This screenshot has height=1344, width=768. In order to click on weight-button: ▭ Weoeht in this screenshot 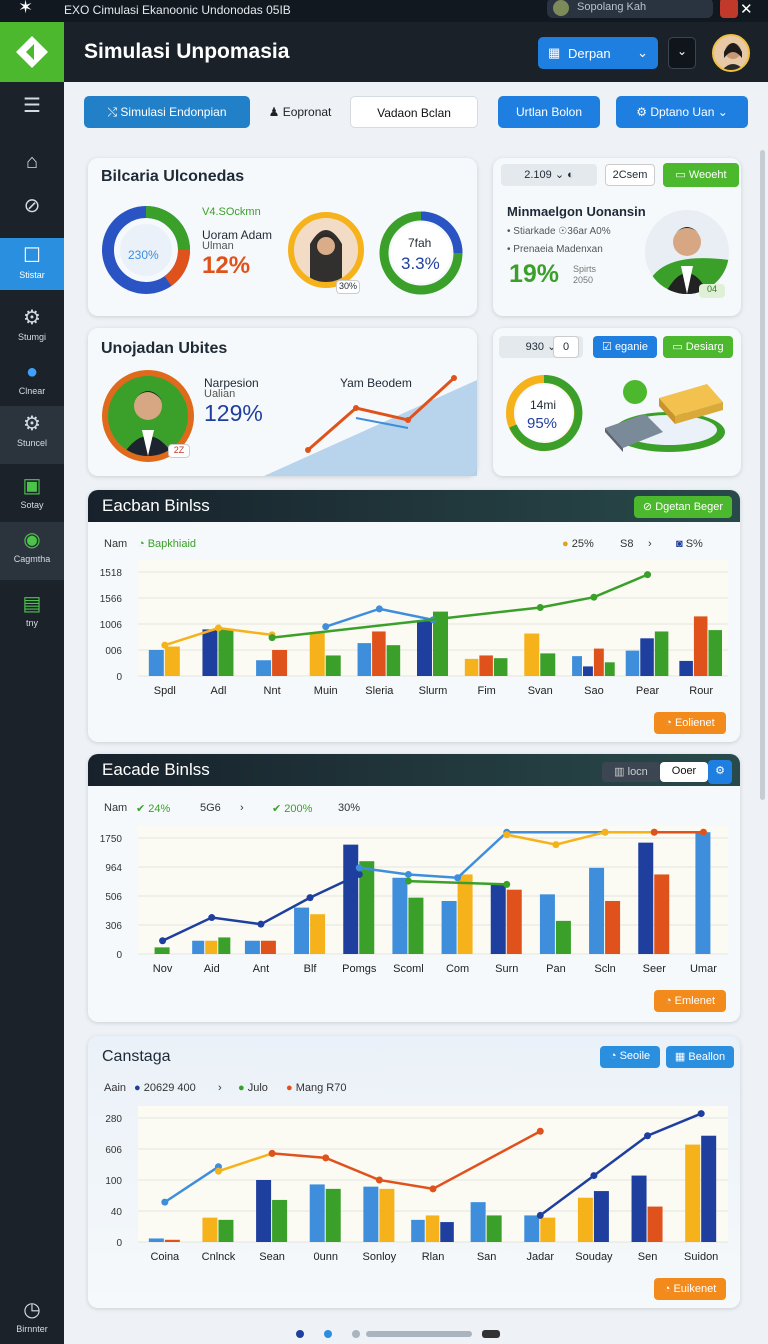, I will do `click(701, 175)`.